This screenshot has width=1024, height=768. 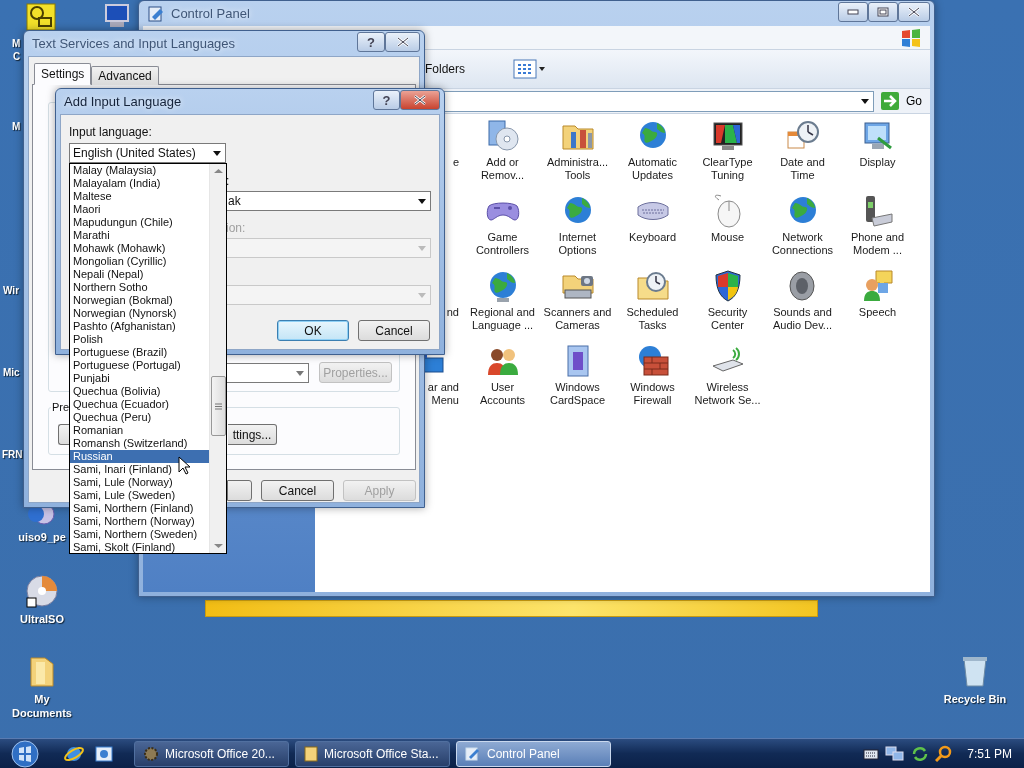 I want to click on list-item: Quechua (Bolivia), so click(x=139, y=391).